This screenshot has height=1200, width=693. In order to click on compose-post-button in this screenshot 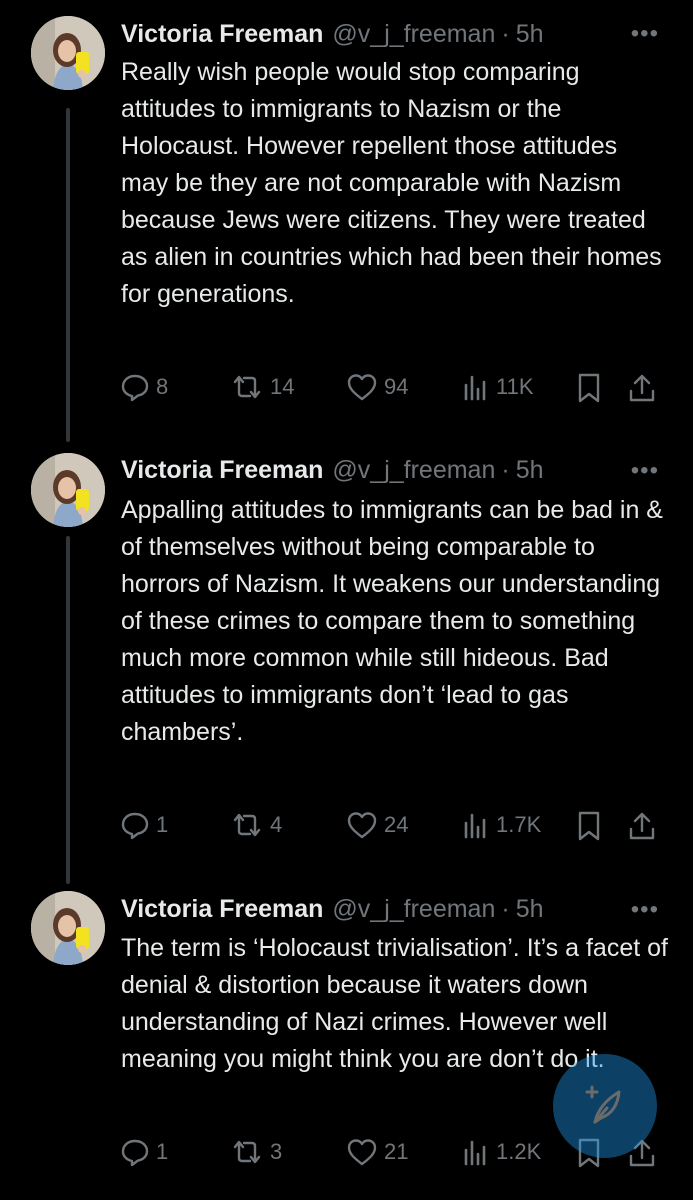, I will do `click(605, 1106)`.